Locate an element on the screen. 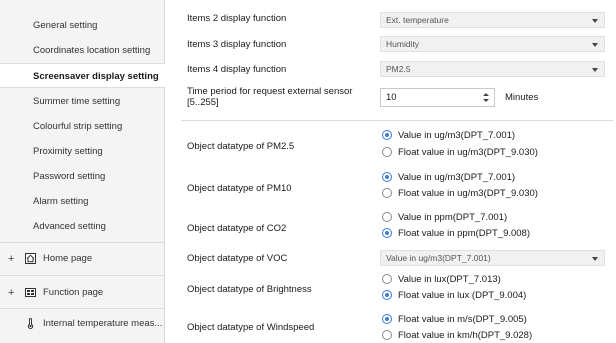 Image resolution: width=616 pixels, height=343 pixels. sidebar-item-label: Summer time setting is located at coordinates (77, 101).